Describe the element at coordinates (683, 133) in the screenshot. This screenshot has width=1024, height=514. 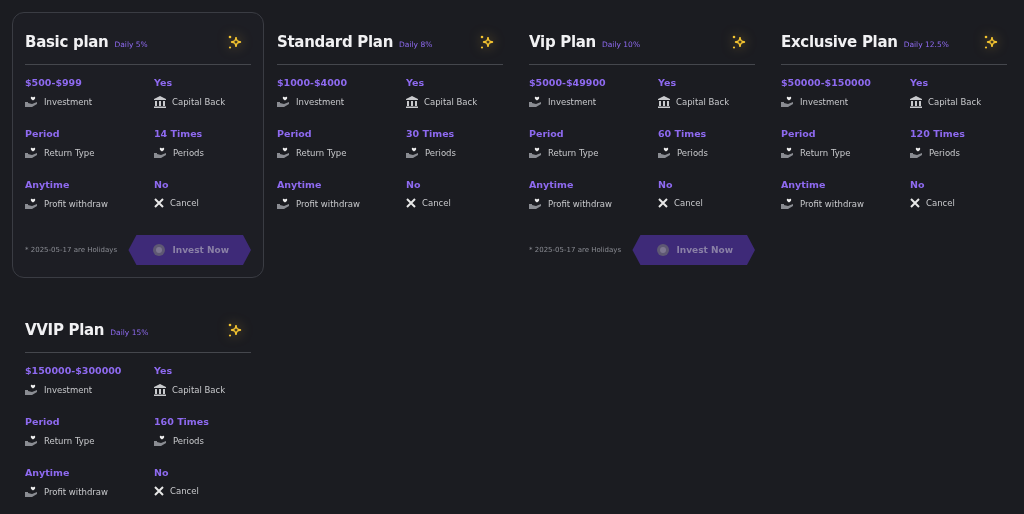
I see `plan-value: 60 Times` at that location.